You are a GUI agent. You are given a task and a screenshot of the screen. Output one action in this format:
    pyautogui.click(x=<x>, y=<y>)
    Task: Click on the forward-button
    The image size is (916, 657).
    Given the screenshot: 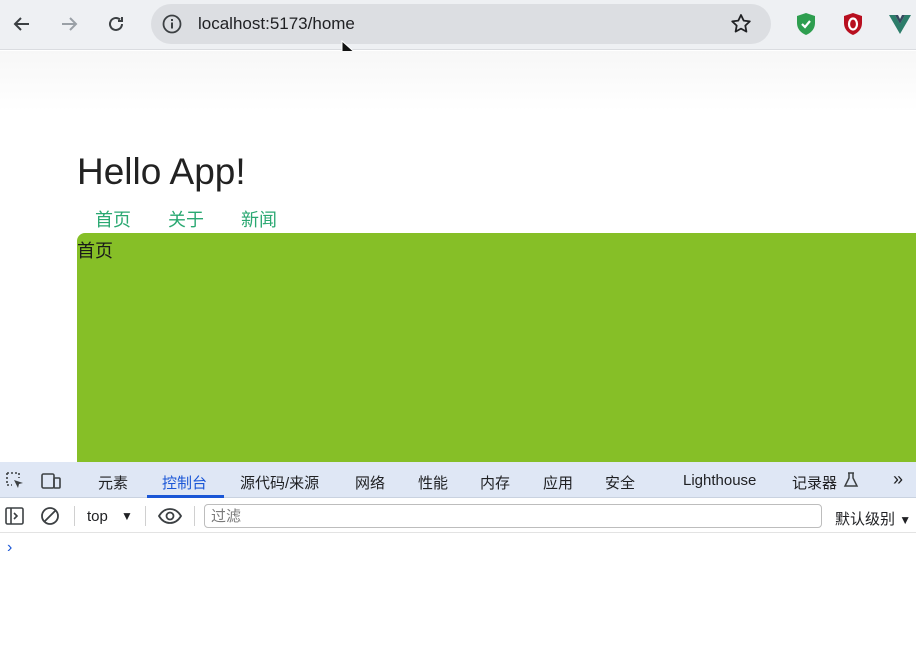 What is the action you would take?
    pyautogui.click(x=69, y=24)
    